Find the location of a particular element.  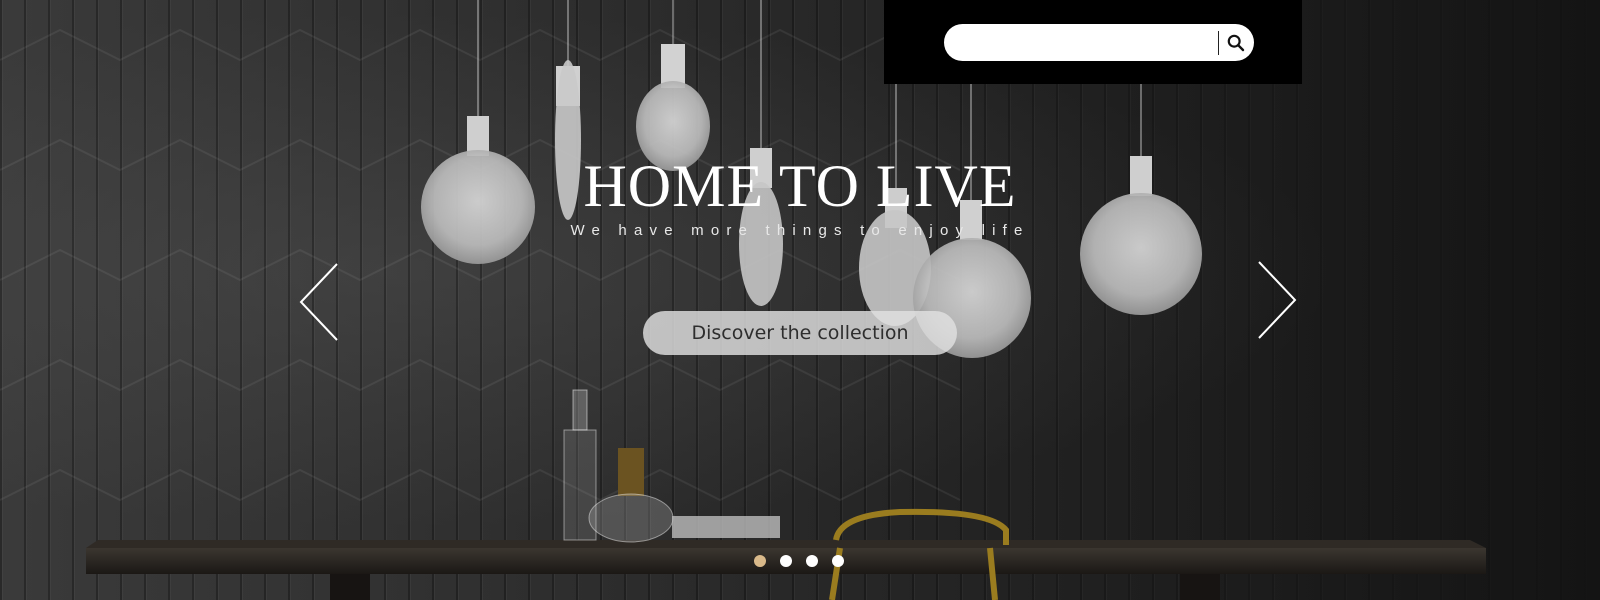

search-bar is located at coordinates (1099, 42).